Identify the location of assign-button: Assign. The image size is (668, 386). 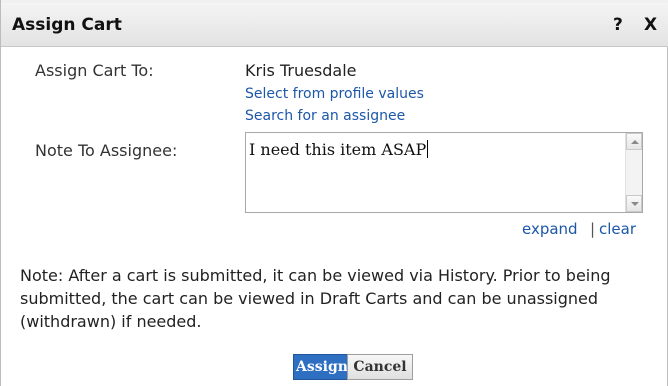
(322, 367).